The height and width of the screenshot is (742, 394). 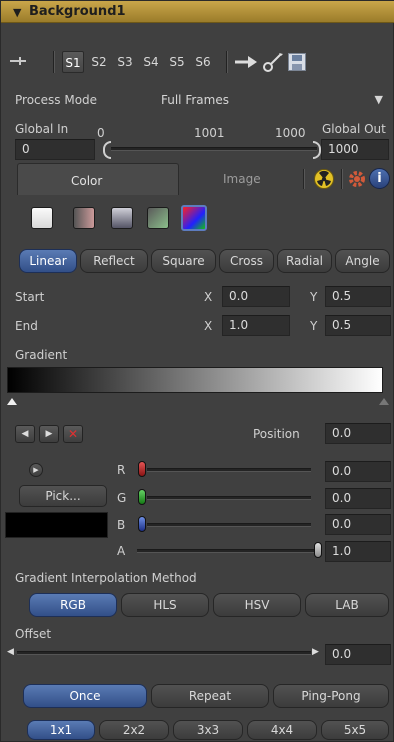 I want to click on red-channel-knob, so click(x=142, y=469).